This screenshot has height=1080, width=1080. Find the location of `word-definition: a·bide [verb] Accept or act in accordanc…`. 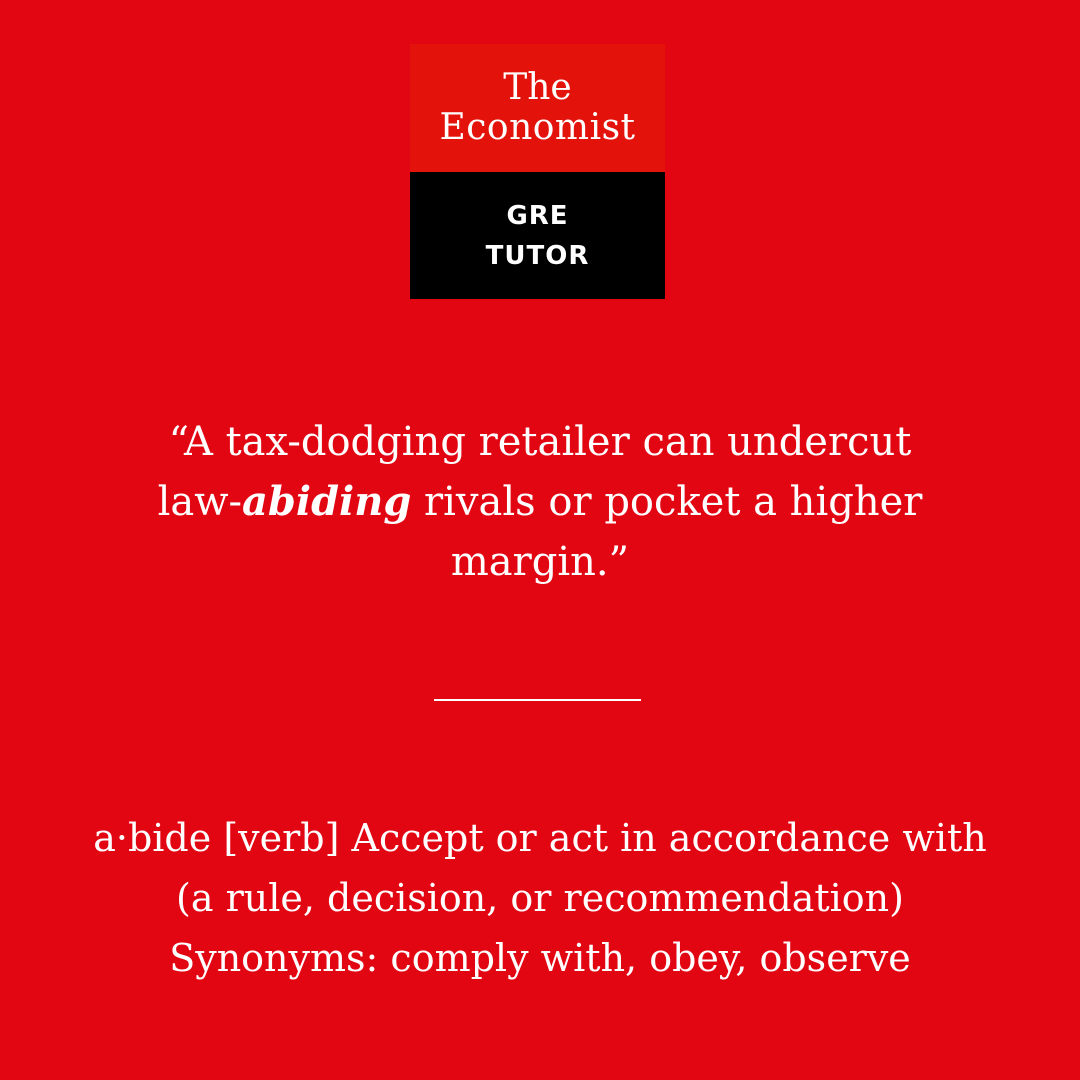

word-definition: a·bide [verb] Accept or act in accordanc… is located at coordinates (540, 898).